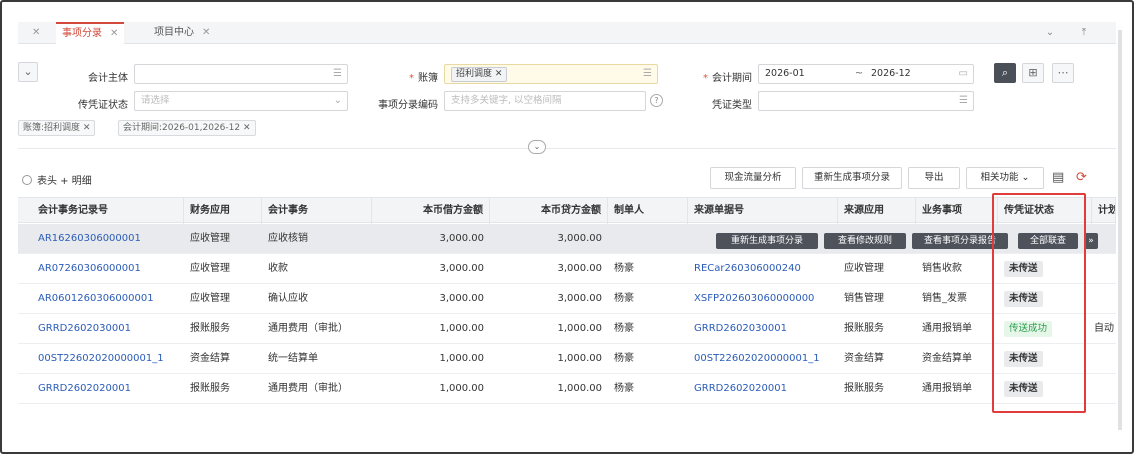  What do you see at coordinates (57, 179) in the screenshot?
I see `header-detail-radio: 表头 + 明细` at bounding box center [57, 179].